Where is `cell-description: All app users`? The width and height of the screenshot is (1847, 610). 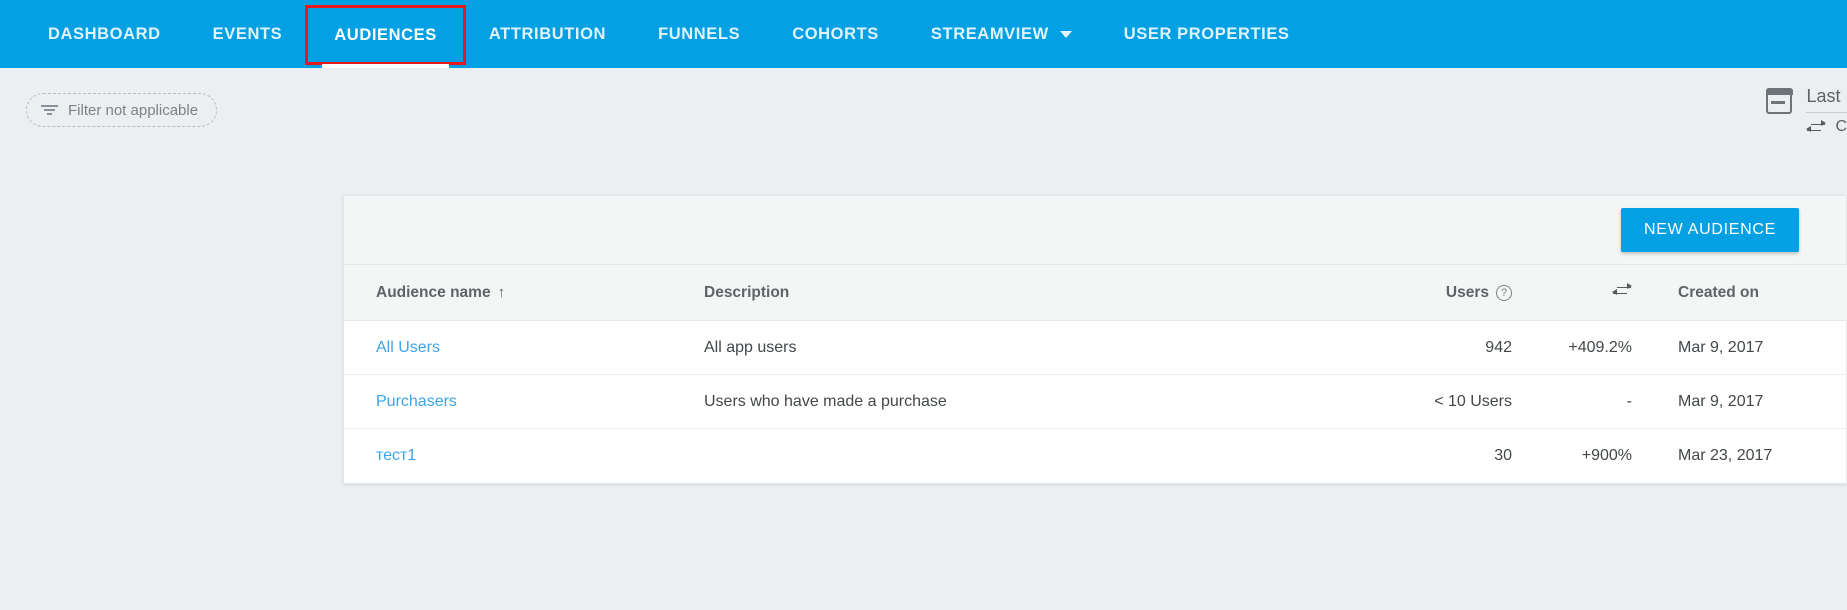
cell-description: All app users is located at coordinates (1014, 347).